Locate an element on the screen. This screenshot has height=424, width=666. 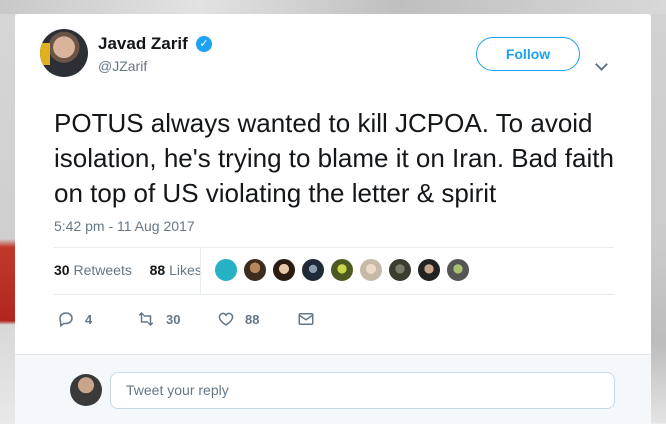
retweet-action: 30 is located at coordinates (158, 319).